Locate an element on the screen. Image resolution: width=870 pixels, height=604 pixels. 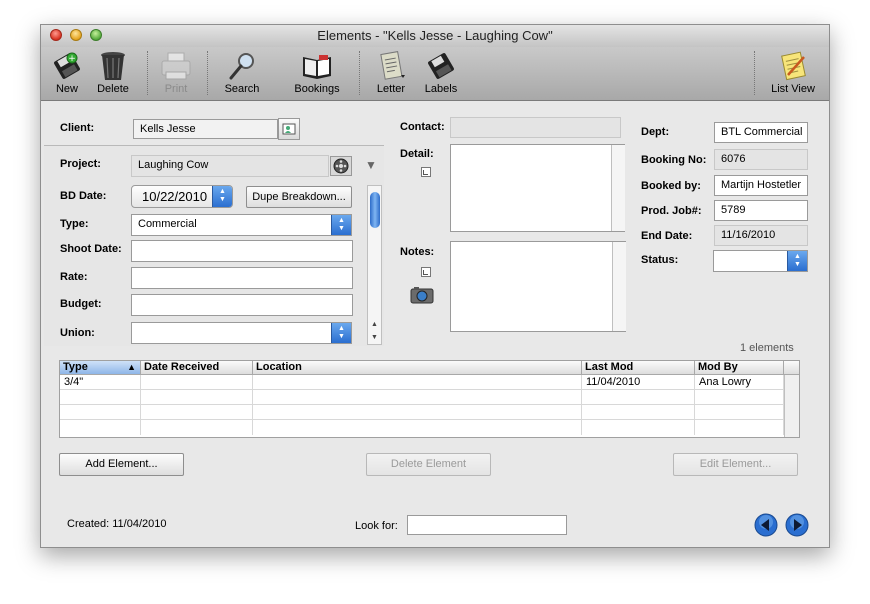
end-date-label: End Date: is located at coordinates (667, 236).